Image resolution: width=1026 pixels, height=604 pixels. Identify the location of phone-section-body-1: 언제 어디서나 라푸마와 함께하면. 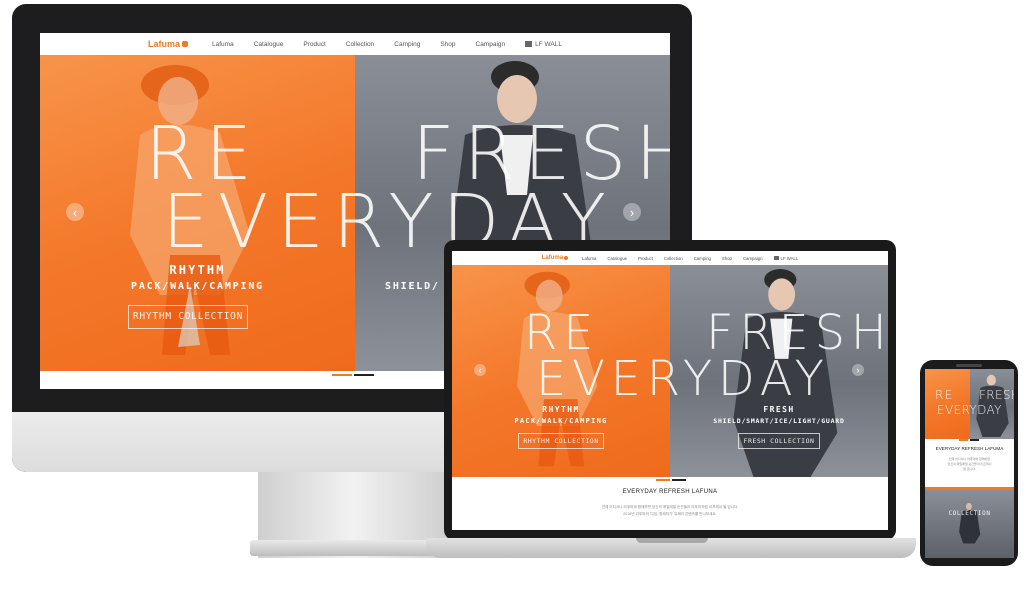
(969, 459).